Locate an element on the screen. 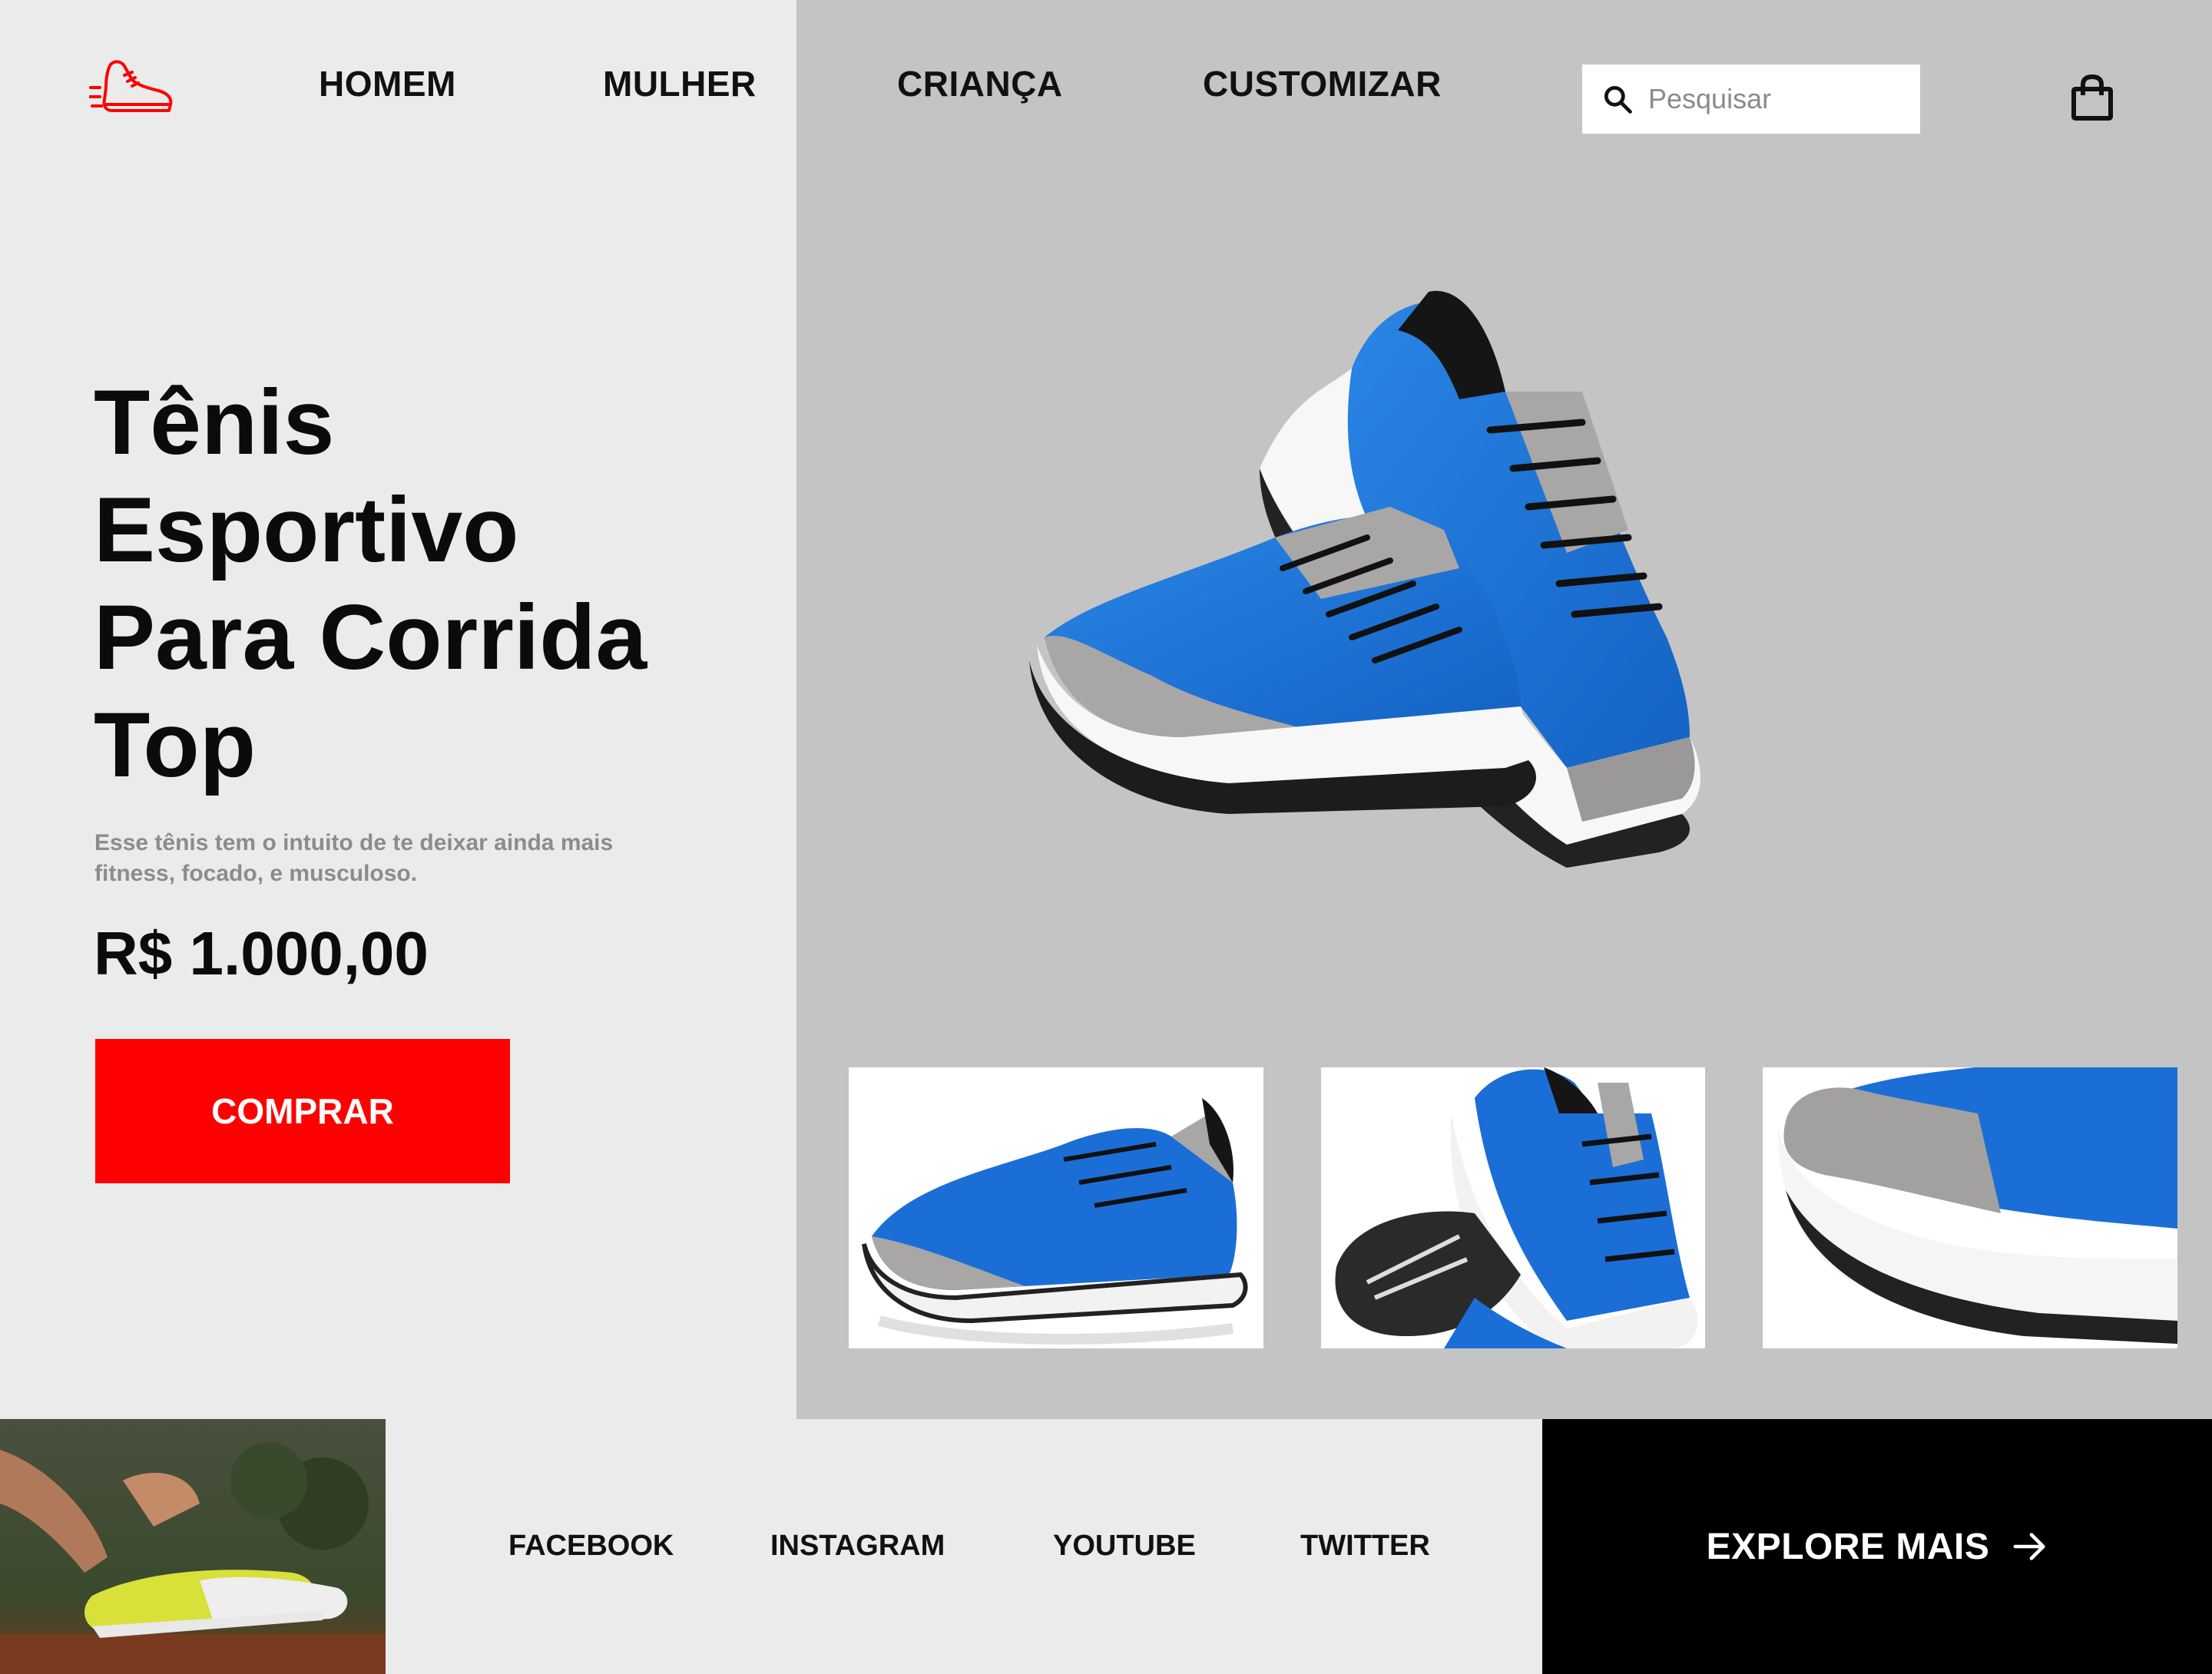 The image size is (2212, 1674). buy-button: COMPRAR is located at coordinates (302, 1111).